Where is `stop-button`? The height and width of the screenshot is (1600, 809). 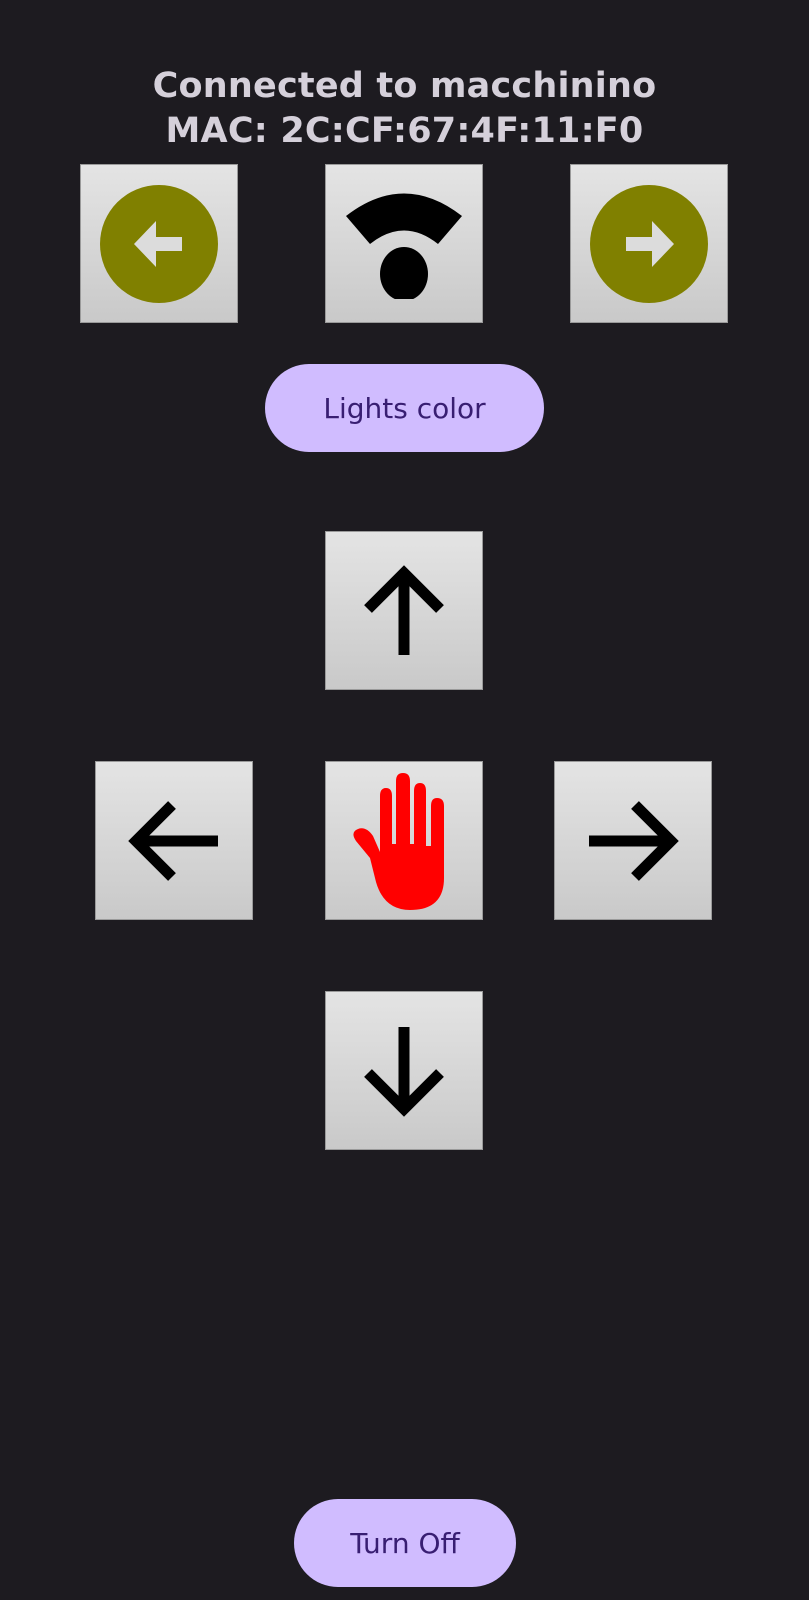 stop-button is located at coordinates (404, 840).